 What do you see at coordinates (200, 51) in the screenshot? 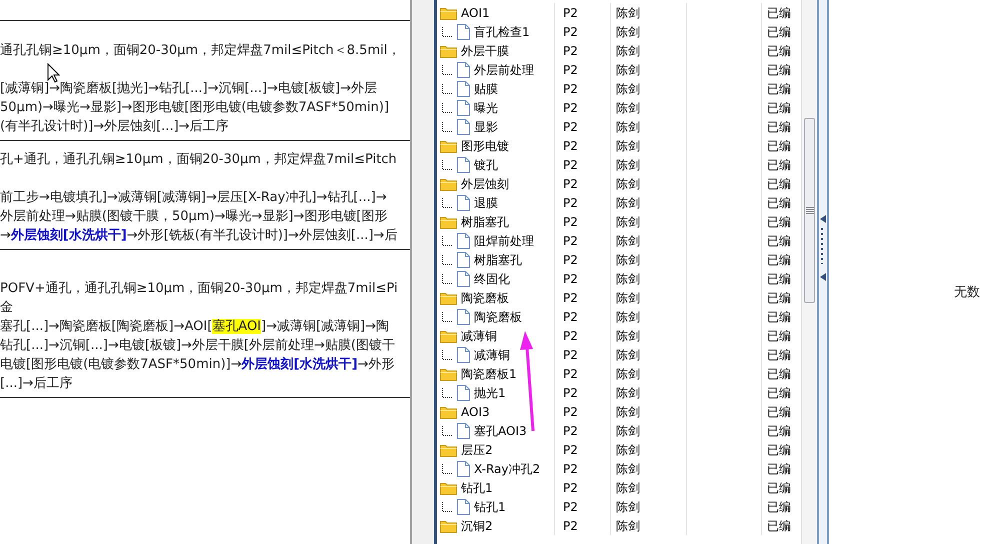
I see `text-line: 通孔孔铜≥10μm，面铜20-30μm，邦定焊盘7mil≤Pitch＜8.5mil，` at bounding box center [200, 51].